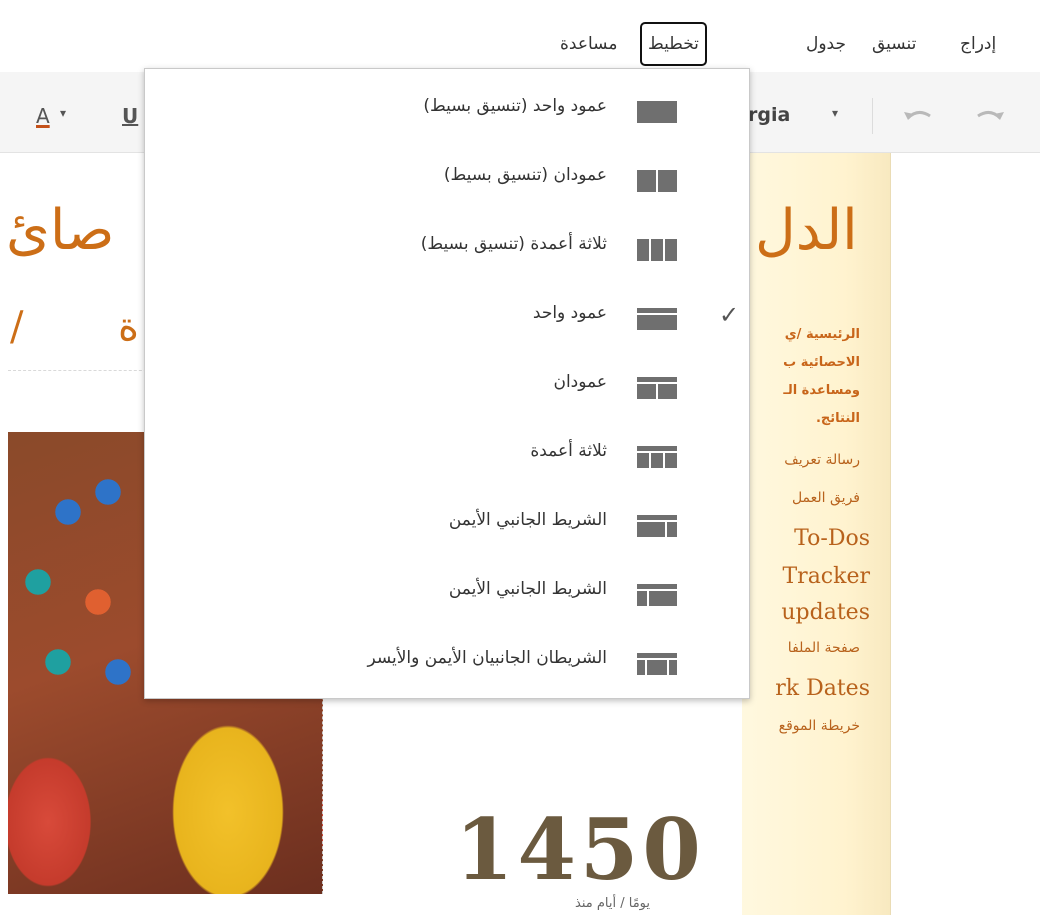 This screenshot has width=1040, height=915. What do you see at coordinates (130, 116) in the screenshot?
I see `underline-button: U` at bounding box center [130, 116].